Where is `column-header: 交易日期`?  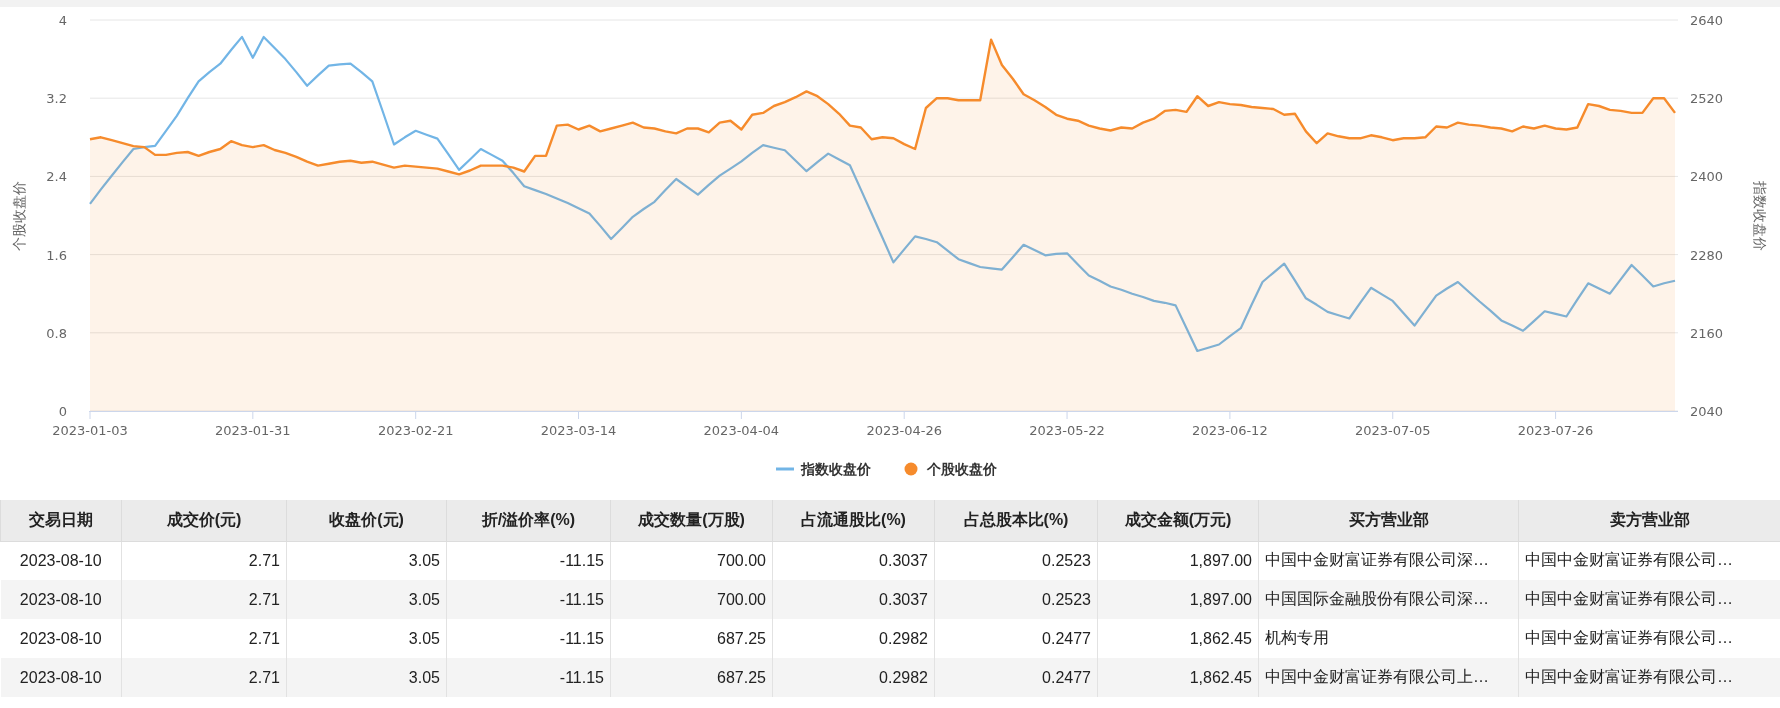
column-header: 交易日期 is located at coordinates (61, 520).